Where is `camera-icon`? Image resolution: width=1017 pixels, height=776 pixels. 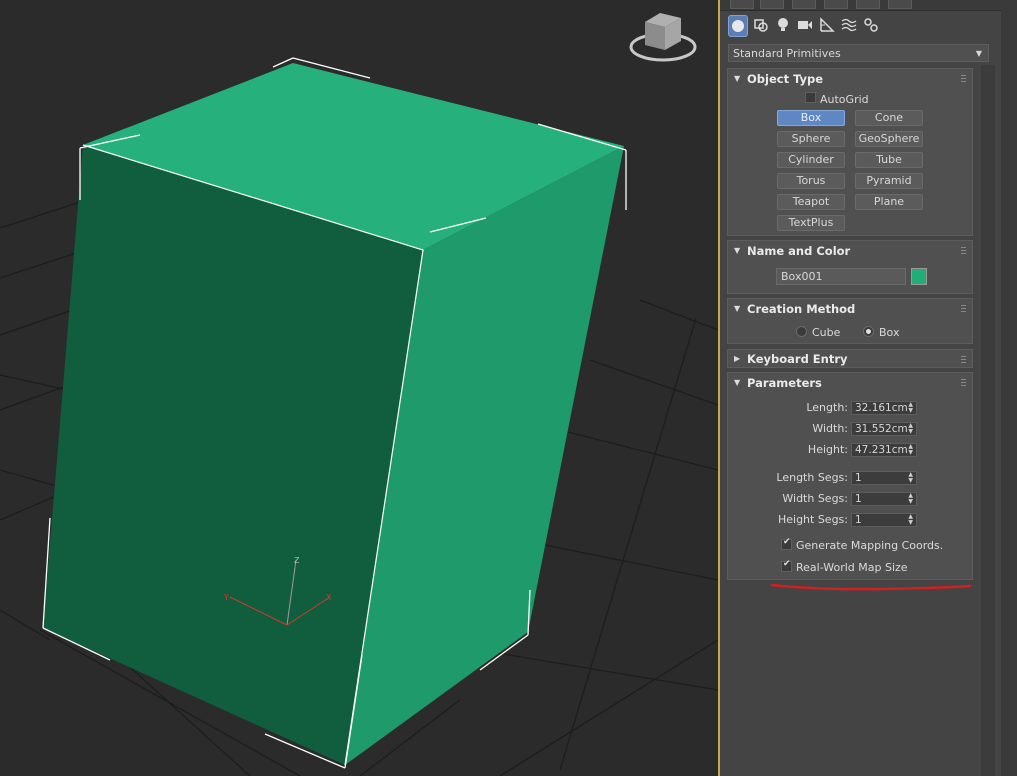 camera-icon is located at coordinates (805, 25).